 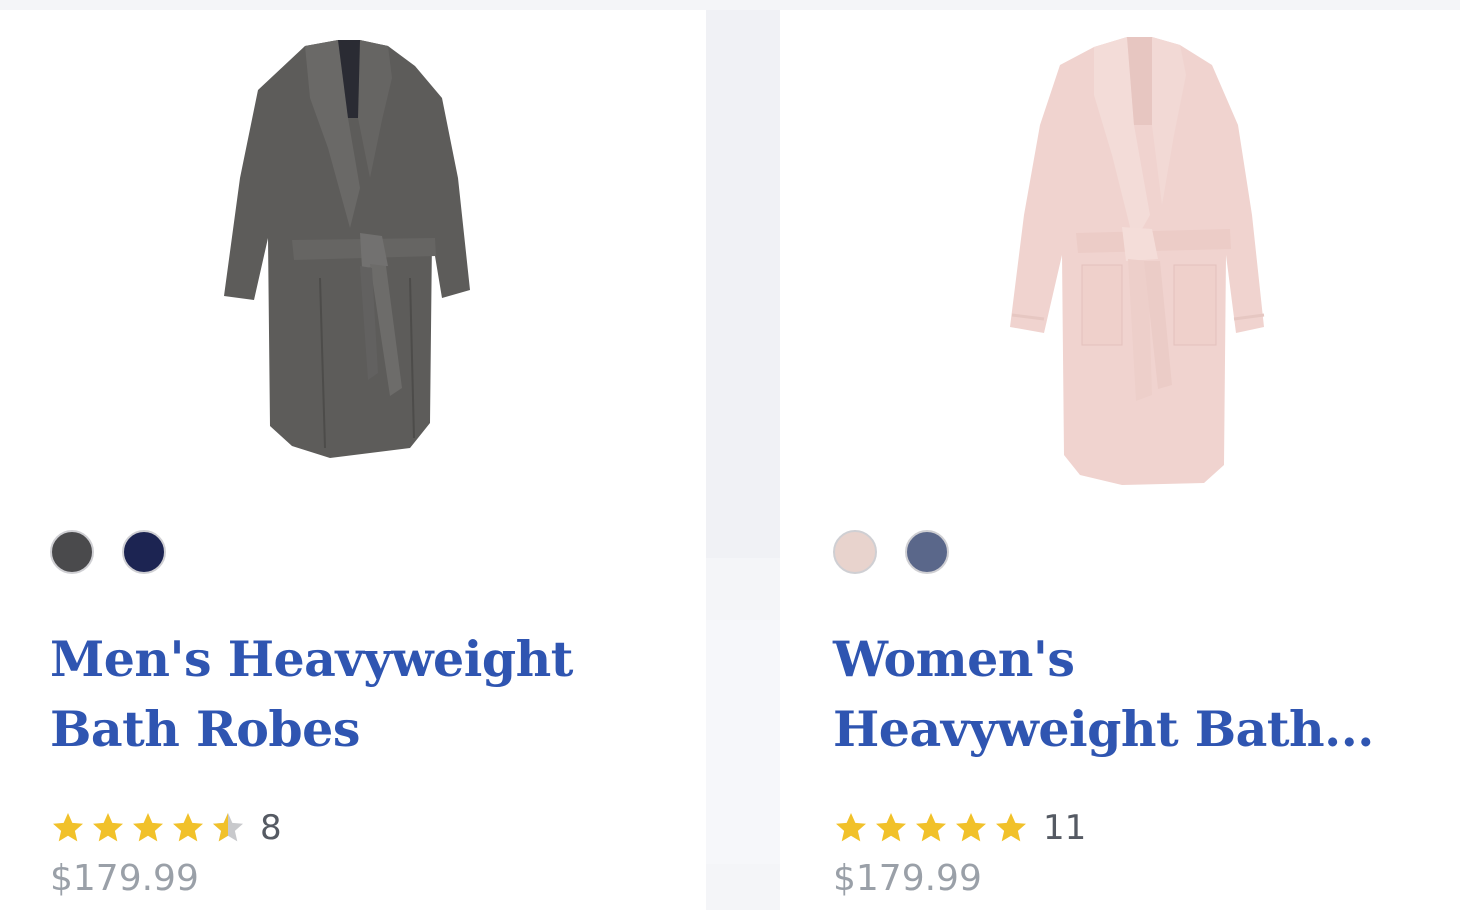 What do you see at coordinates (855, 552) in the screenshot?
I see `swatch-blush` at bounding box center [855, 552].